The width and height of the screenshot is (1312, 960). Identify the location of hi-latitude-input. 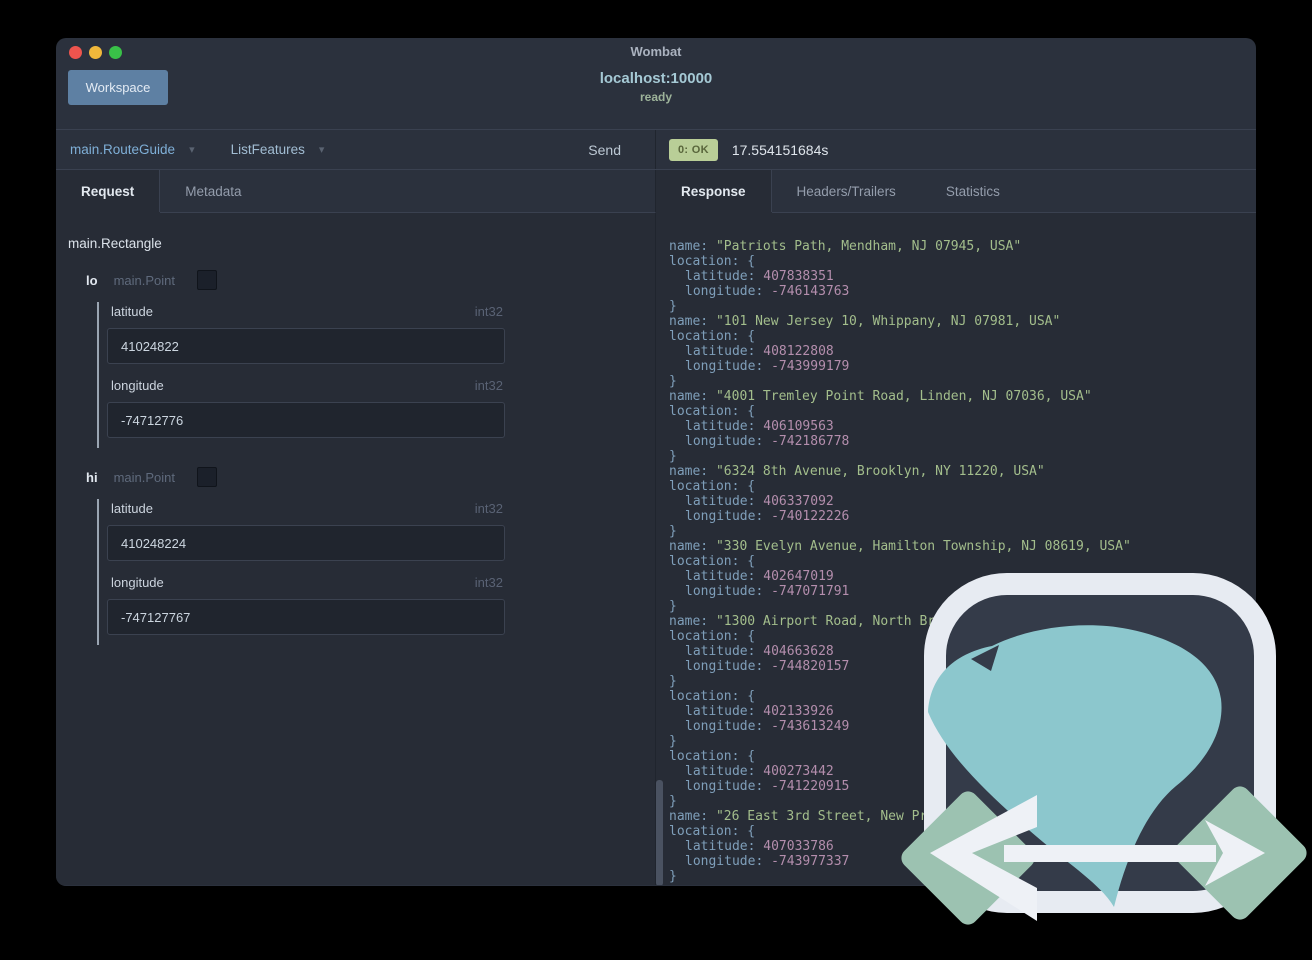
(306, 543).